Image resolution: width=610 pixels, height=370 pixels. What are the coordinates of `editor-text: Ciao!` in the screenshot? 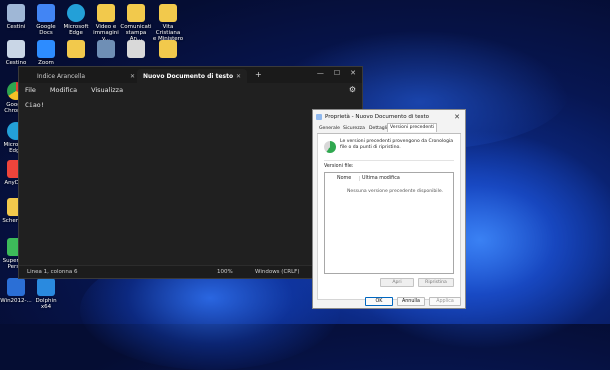 It's located at (35, 105).